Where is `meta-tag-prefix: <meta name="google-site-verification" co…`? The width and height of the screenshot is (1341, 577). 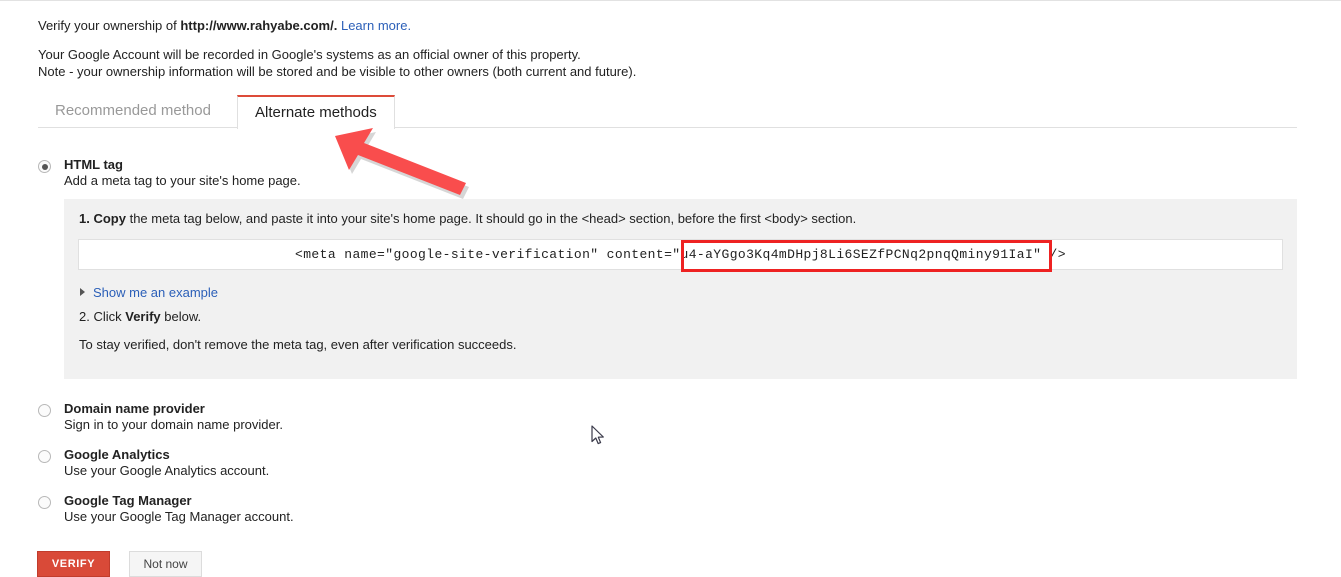
meta-tag-prefix: <meta name="google-site-verification" co… is located at coordinates (488, 254).